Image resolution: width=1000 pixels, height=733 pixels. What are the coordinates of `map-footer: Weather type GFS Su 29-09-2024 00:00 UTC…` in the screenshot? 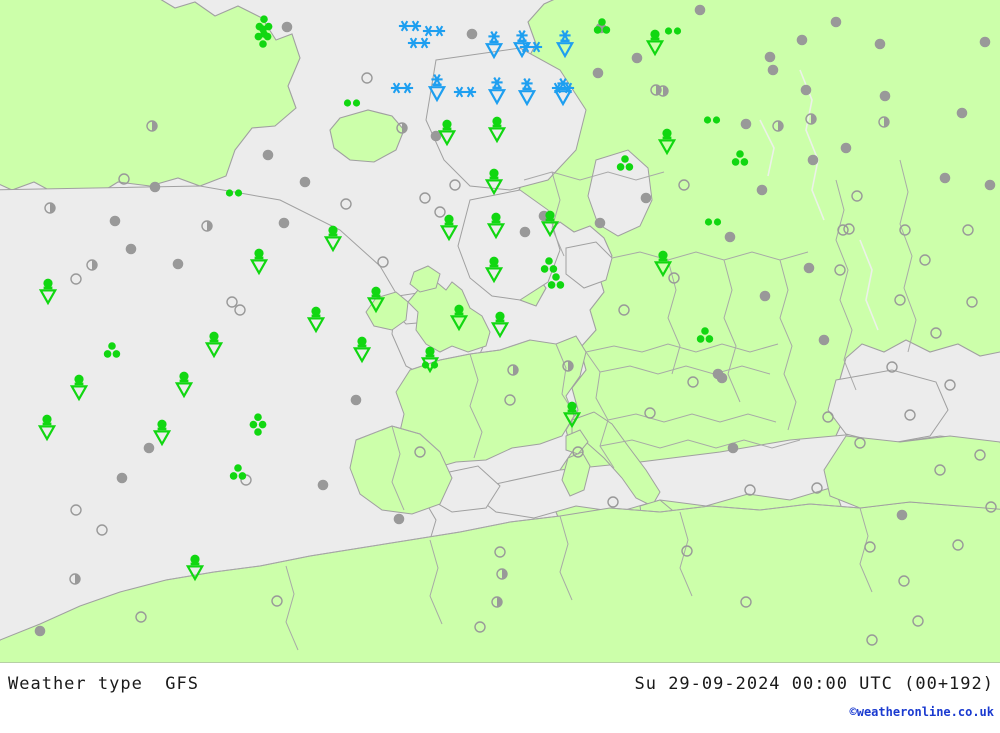 It's located at (500, 698).